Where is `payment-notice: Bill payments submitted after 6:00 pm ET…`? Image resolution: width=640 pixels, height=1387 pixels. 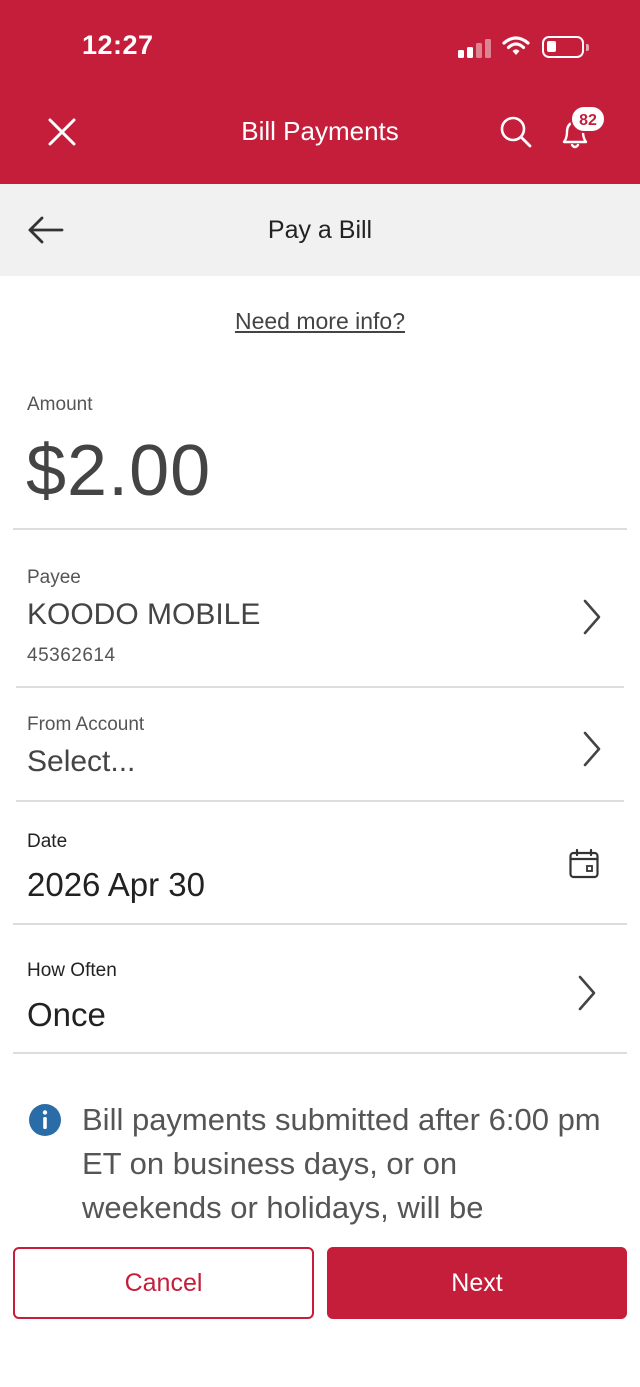 payment-notice: Bill payments submitted after 6:00 pm ET… is located at coordinates (320, 1155).